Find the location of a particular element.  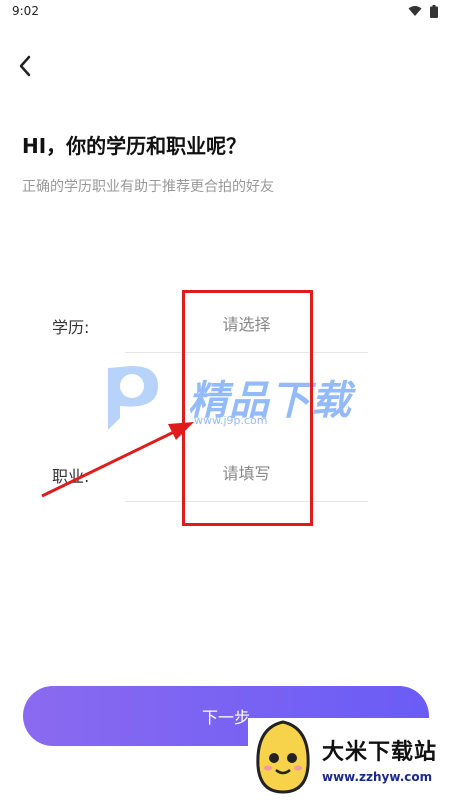

rice-mascot-icon is located at coordinates (283, 759).